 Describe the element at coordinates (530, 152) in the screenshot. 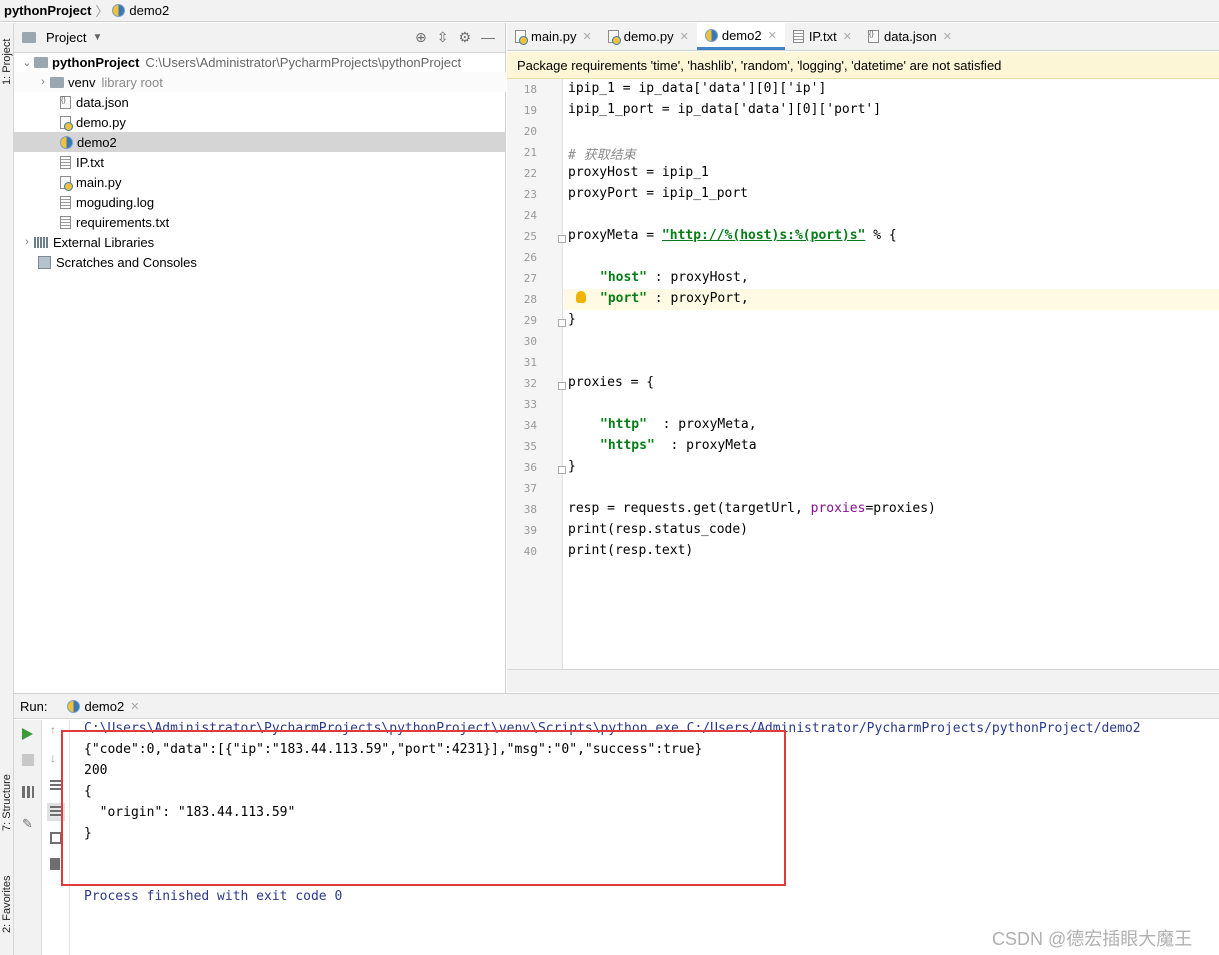

I see `line-number: 21` at that location.